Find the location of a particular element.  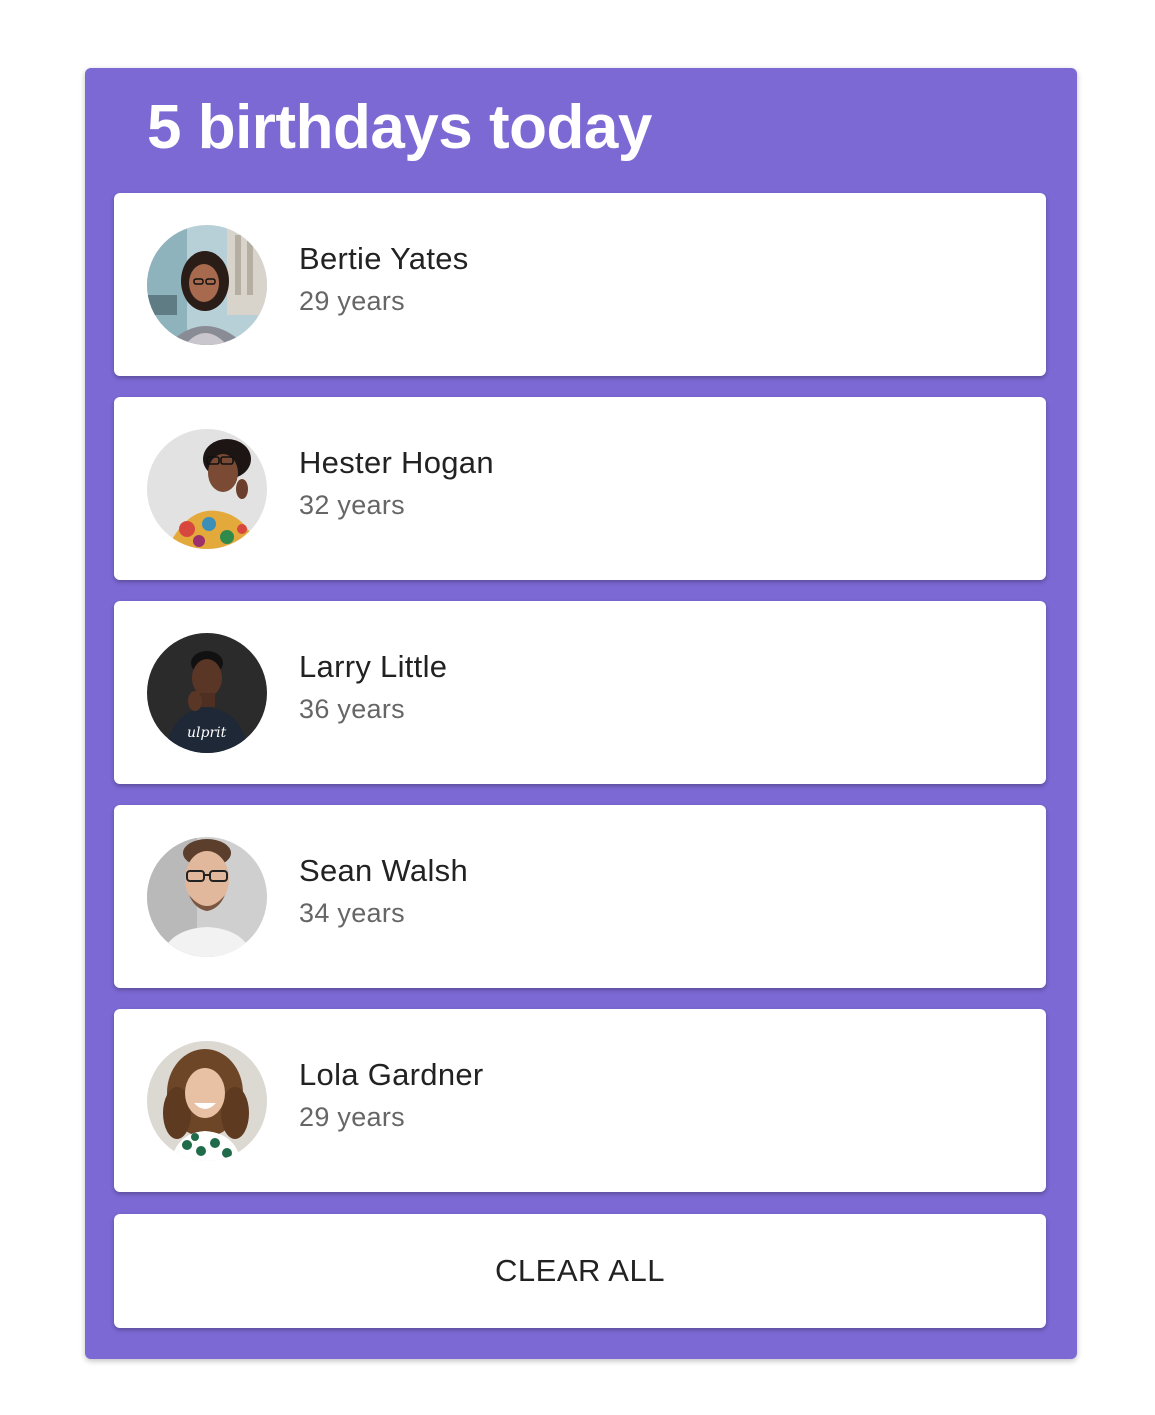

person-info: Larry Little 36 years is located at coordinates (373, 687).